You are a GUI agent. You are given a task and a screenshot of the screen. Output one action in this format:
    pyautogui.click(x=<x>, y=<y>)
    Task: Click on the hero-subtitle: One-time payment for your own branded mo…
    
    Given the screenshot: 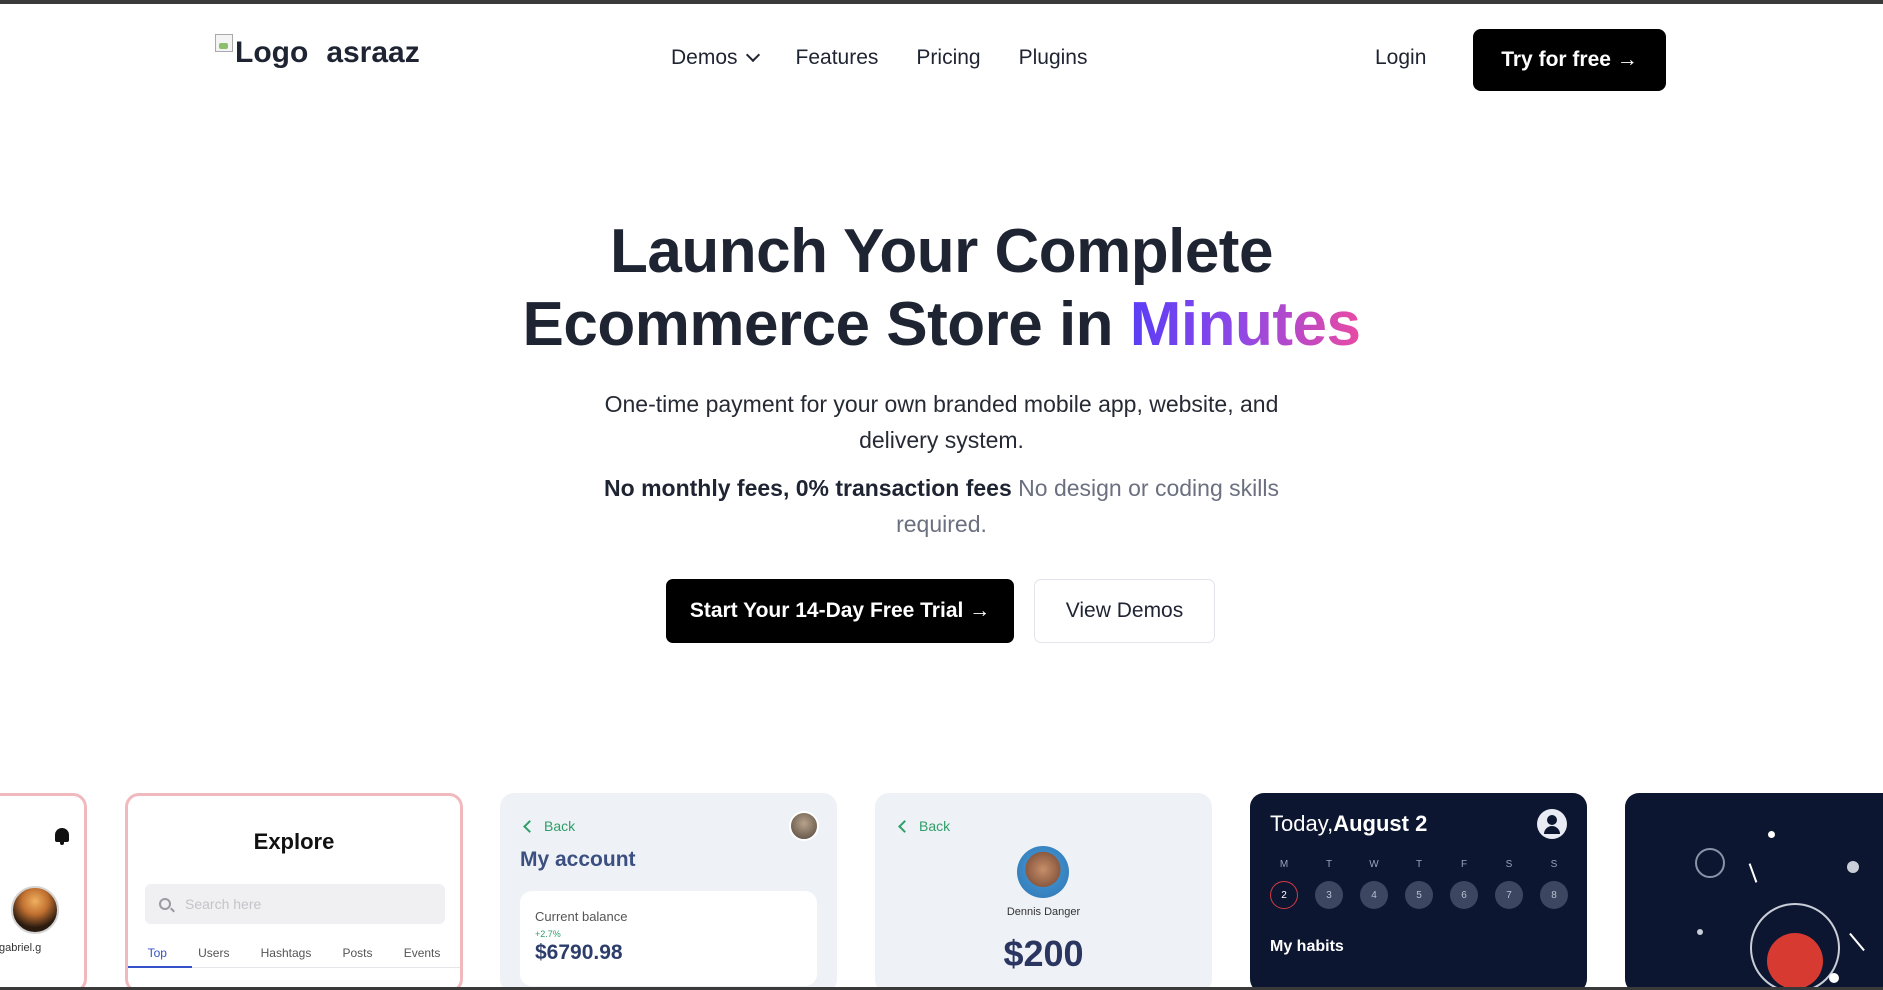 What is the action you would take?
    pyautogui.click(x=941, y=422)
    